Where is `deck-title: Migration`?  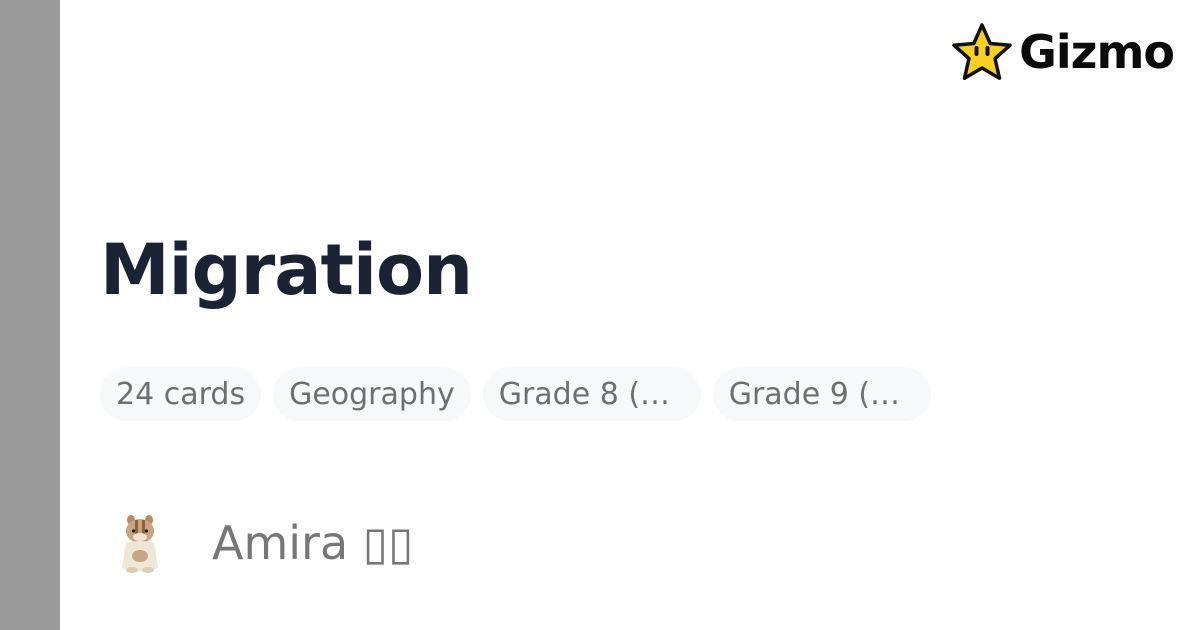 deck-title: Migration is located at coordinates (286, 270).